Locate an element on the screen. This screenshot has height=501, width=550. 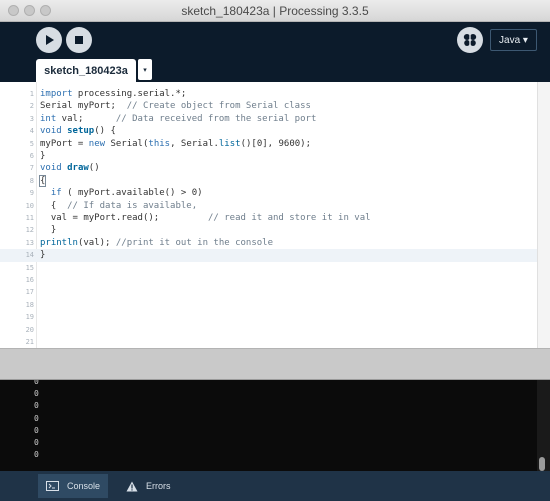
line-number: 14 is located at coordinates (29, 255).